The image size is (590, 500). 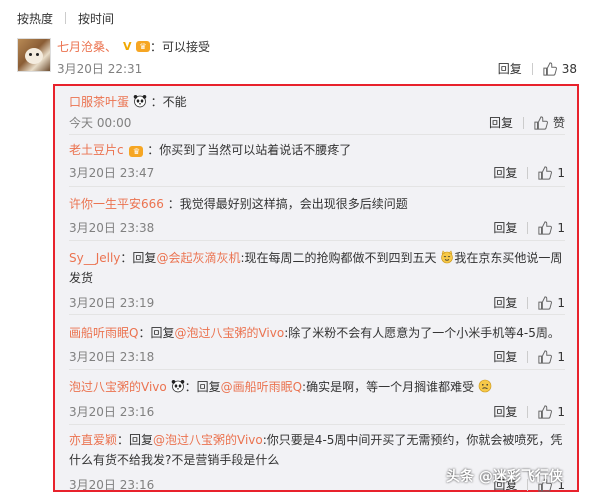 I want to click on reply-text: 老土豆片c ♛ ：你买到了当然可以站着说话不腰疼了, so click(x=317, y=150).